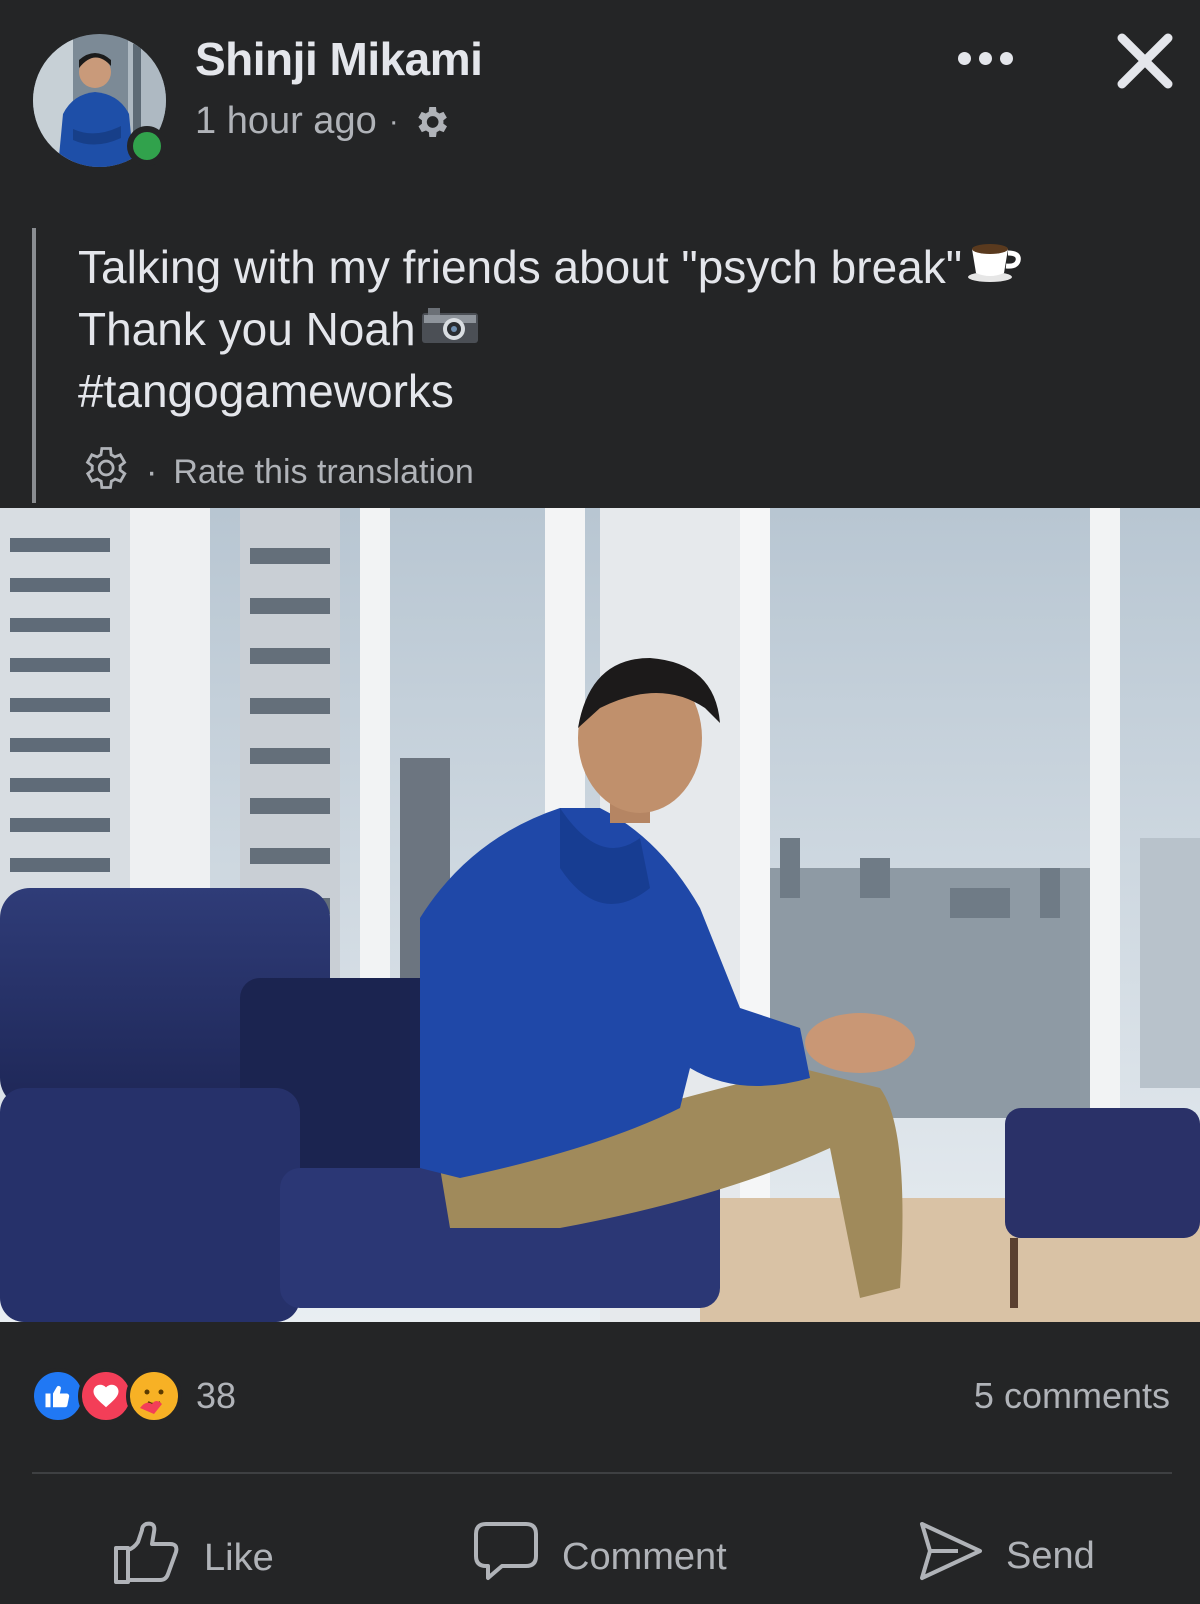 This screenshot has width=1200, height=1604. Describe the element at coordinates (34, 365) in the screenshot. I see `quote-bar` at that location.